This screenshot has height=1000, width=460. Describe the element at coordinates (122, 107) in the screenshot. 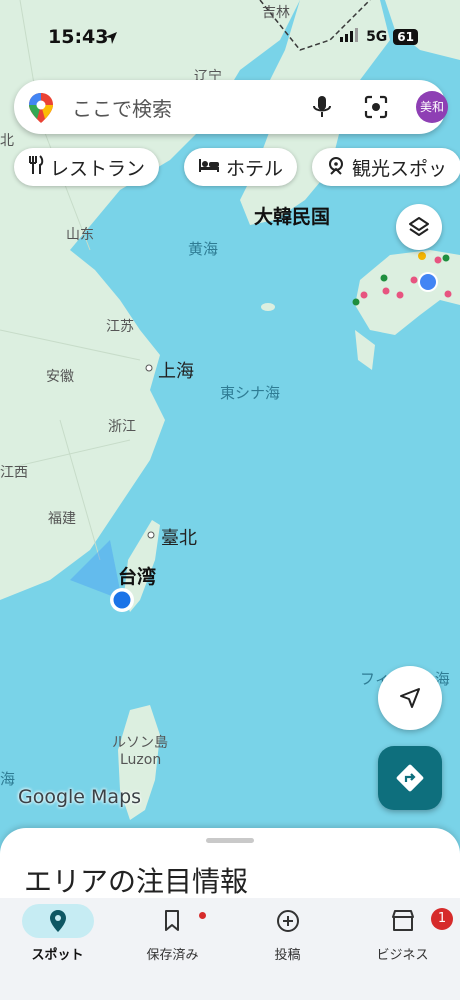

I see `search-input: ここで検索` at that location.